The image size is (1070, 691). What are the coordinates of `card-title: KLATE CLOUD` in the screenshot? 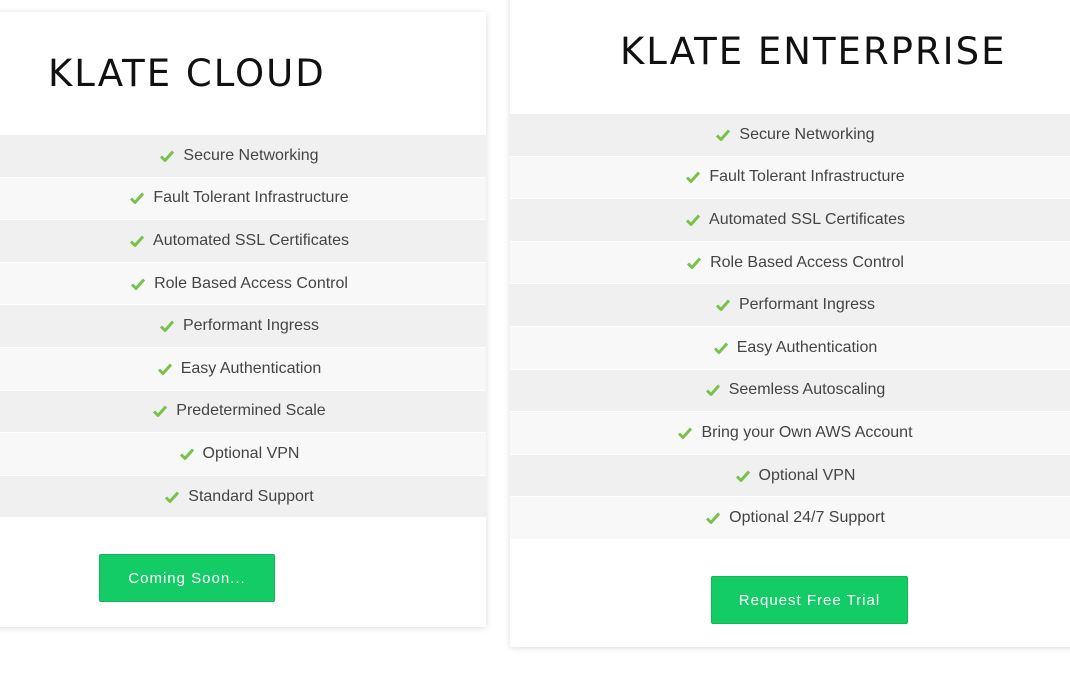 It's located at (187, 73).